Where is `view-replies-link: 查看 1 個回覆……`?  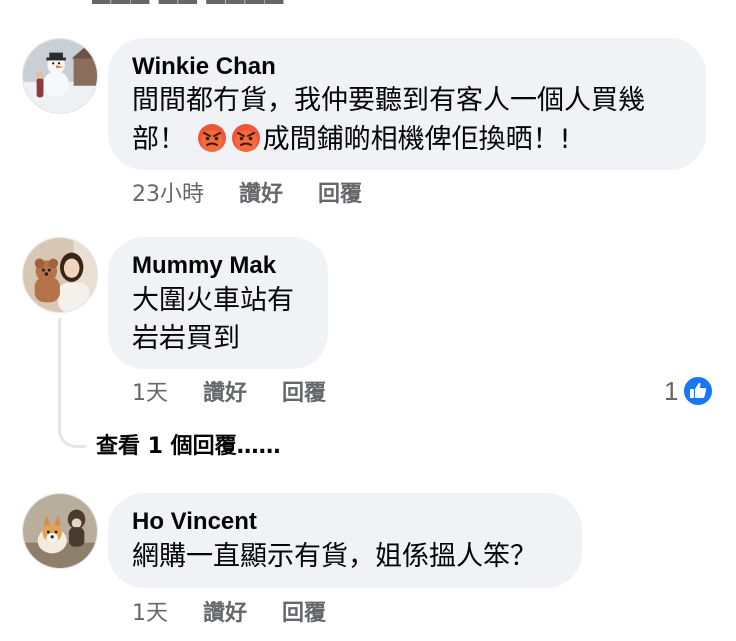 view-replies-link: 查看 1 個回覆…… is located at coordinates (188, 447).